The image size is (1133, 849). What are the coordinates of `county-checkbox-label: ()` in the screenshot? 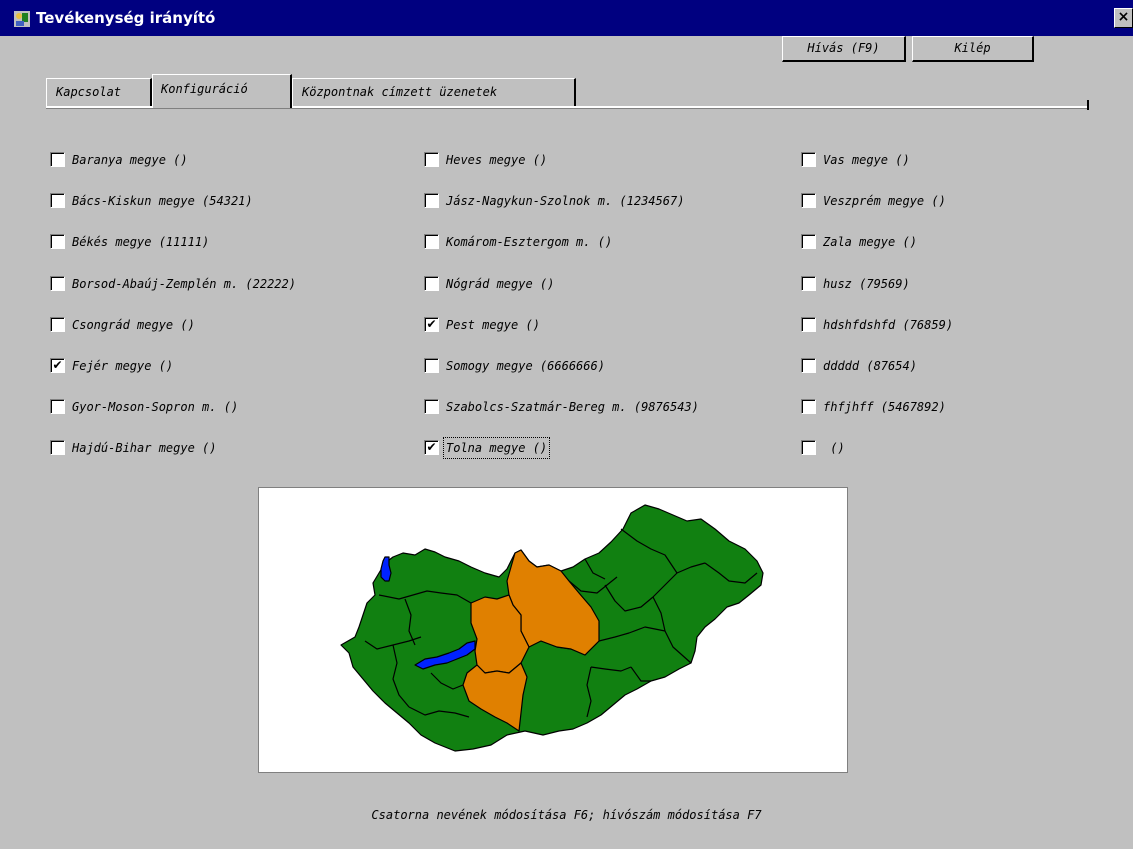 It's located at (834, 448).